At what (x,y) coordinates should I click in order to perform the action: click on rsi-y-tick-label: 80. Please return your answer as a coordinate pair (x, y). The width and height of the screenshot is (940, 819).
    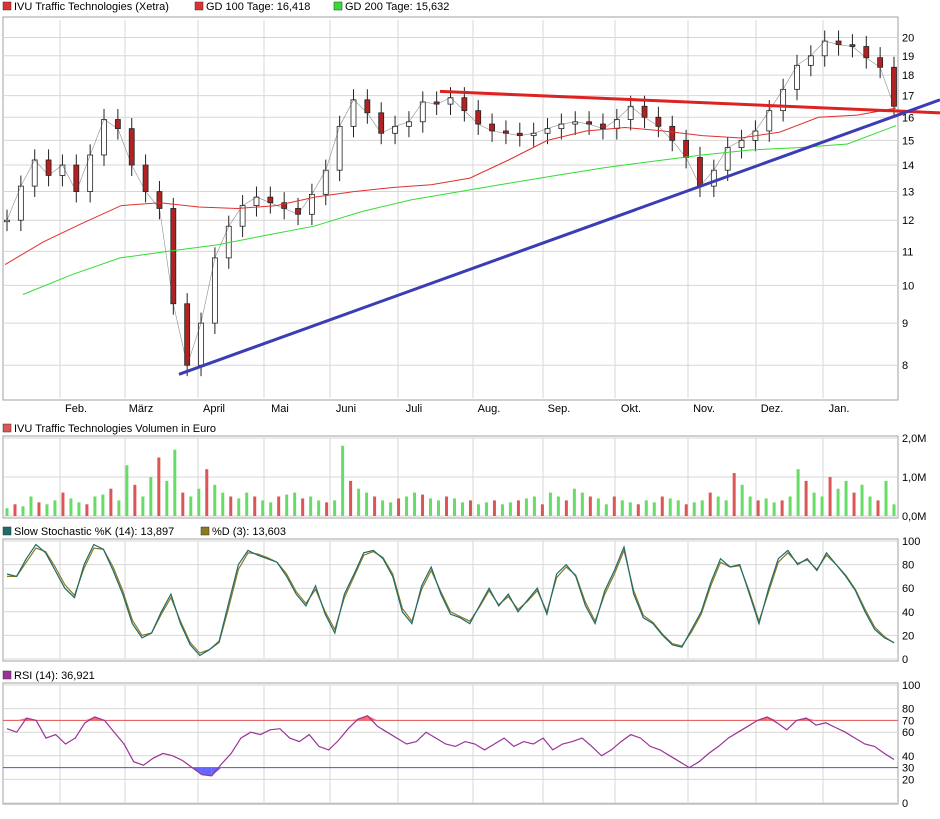
    Looking at the image, I should click on (908, 710).